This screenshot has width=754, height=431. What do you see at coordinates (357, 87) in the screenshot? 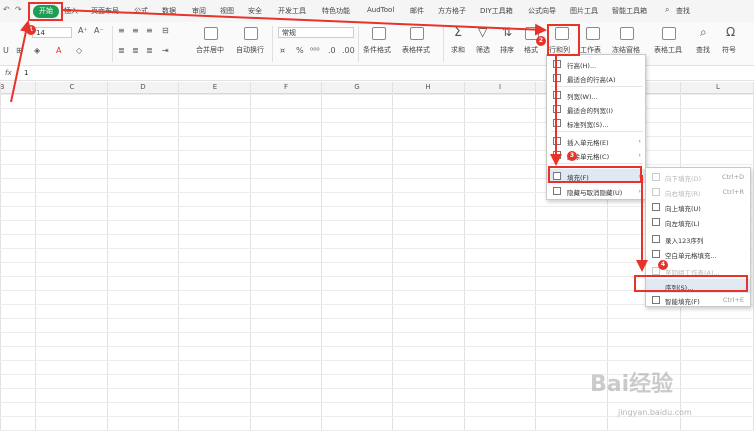
I see `column-header: G` at bounding box center [357, 87].